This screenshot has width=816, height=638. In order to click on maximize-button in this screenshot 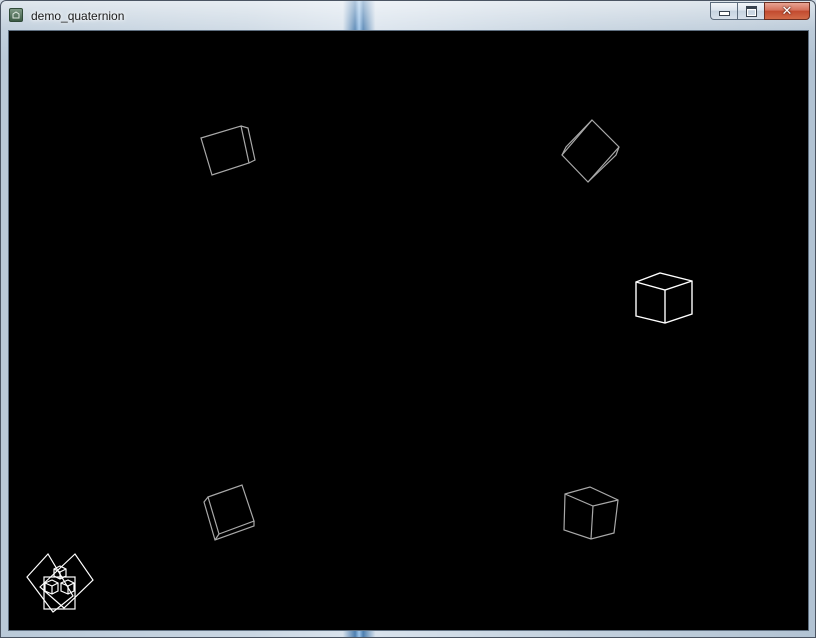, I will do `click(750, 11)`.